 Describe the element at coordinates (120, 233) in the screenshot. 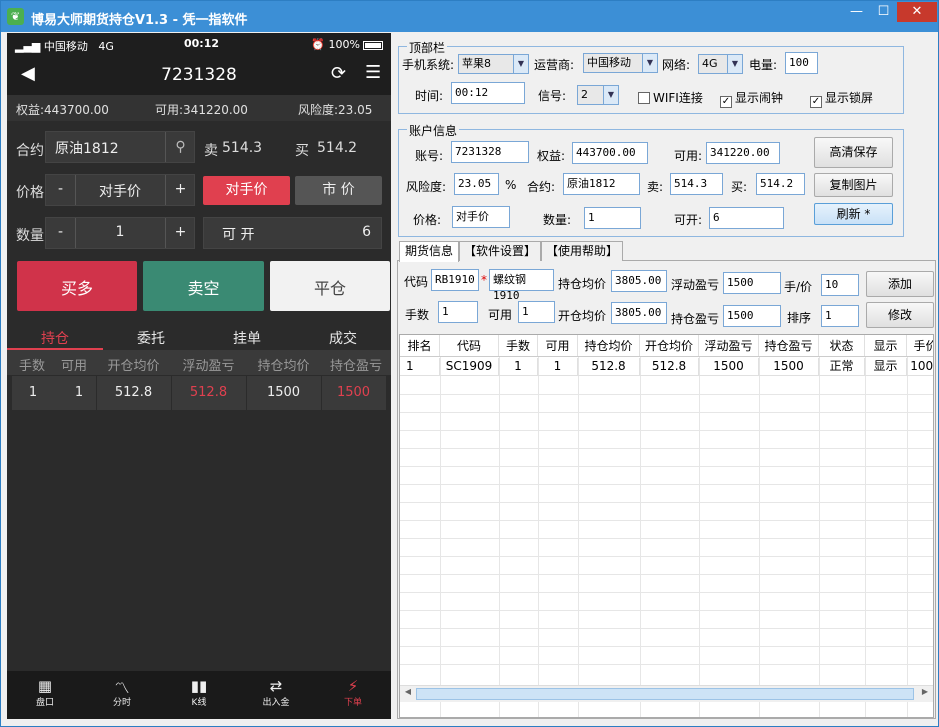

I see `qty-stepper: - 1 +` at that location.